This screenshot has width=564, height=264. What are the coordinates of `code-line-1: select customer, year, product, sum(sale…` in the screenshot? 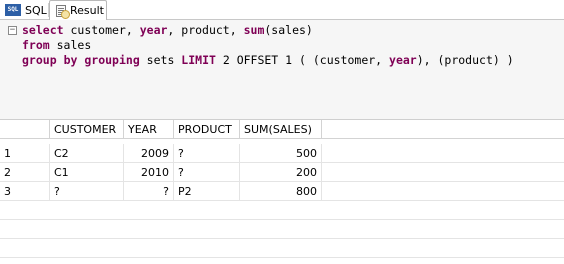 It's located at (268, 30).